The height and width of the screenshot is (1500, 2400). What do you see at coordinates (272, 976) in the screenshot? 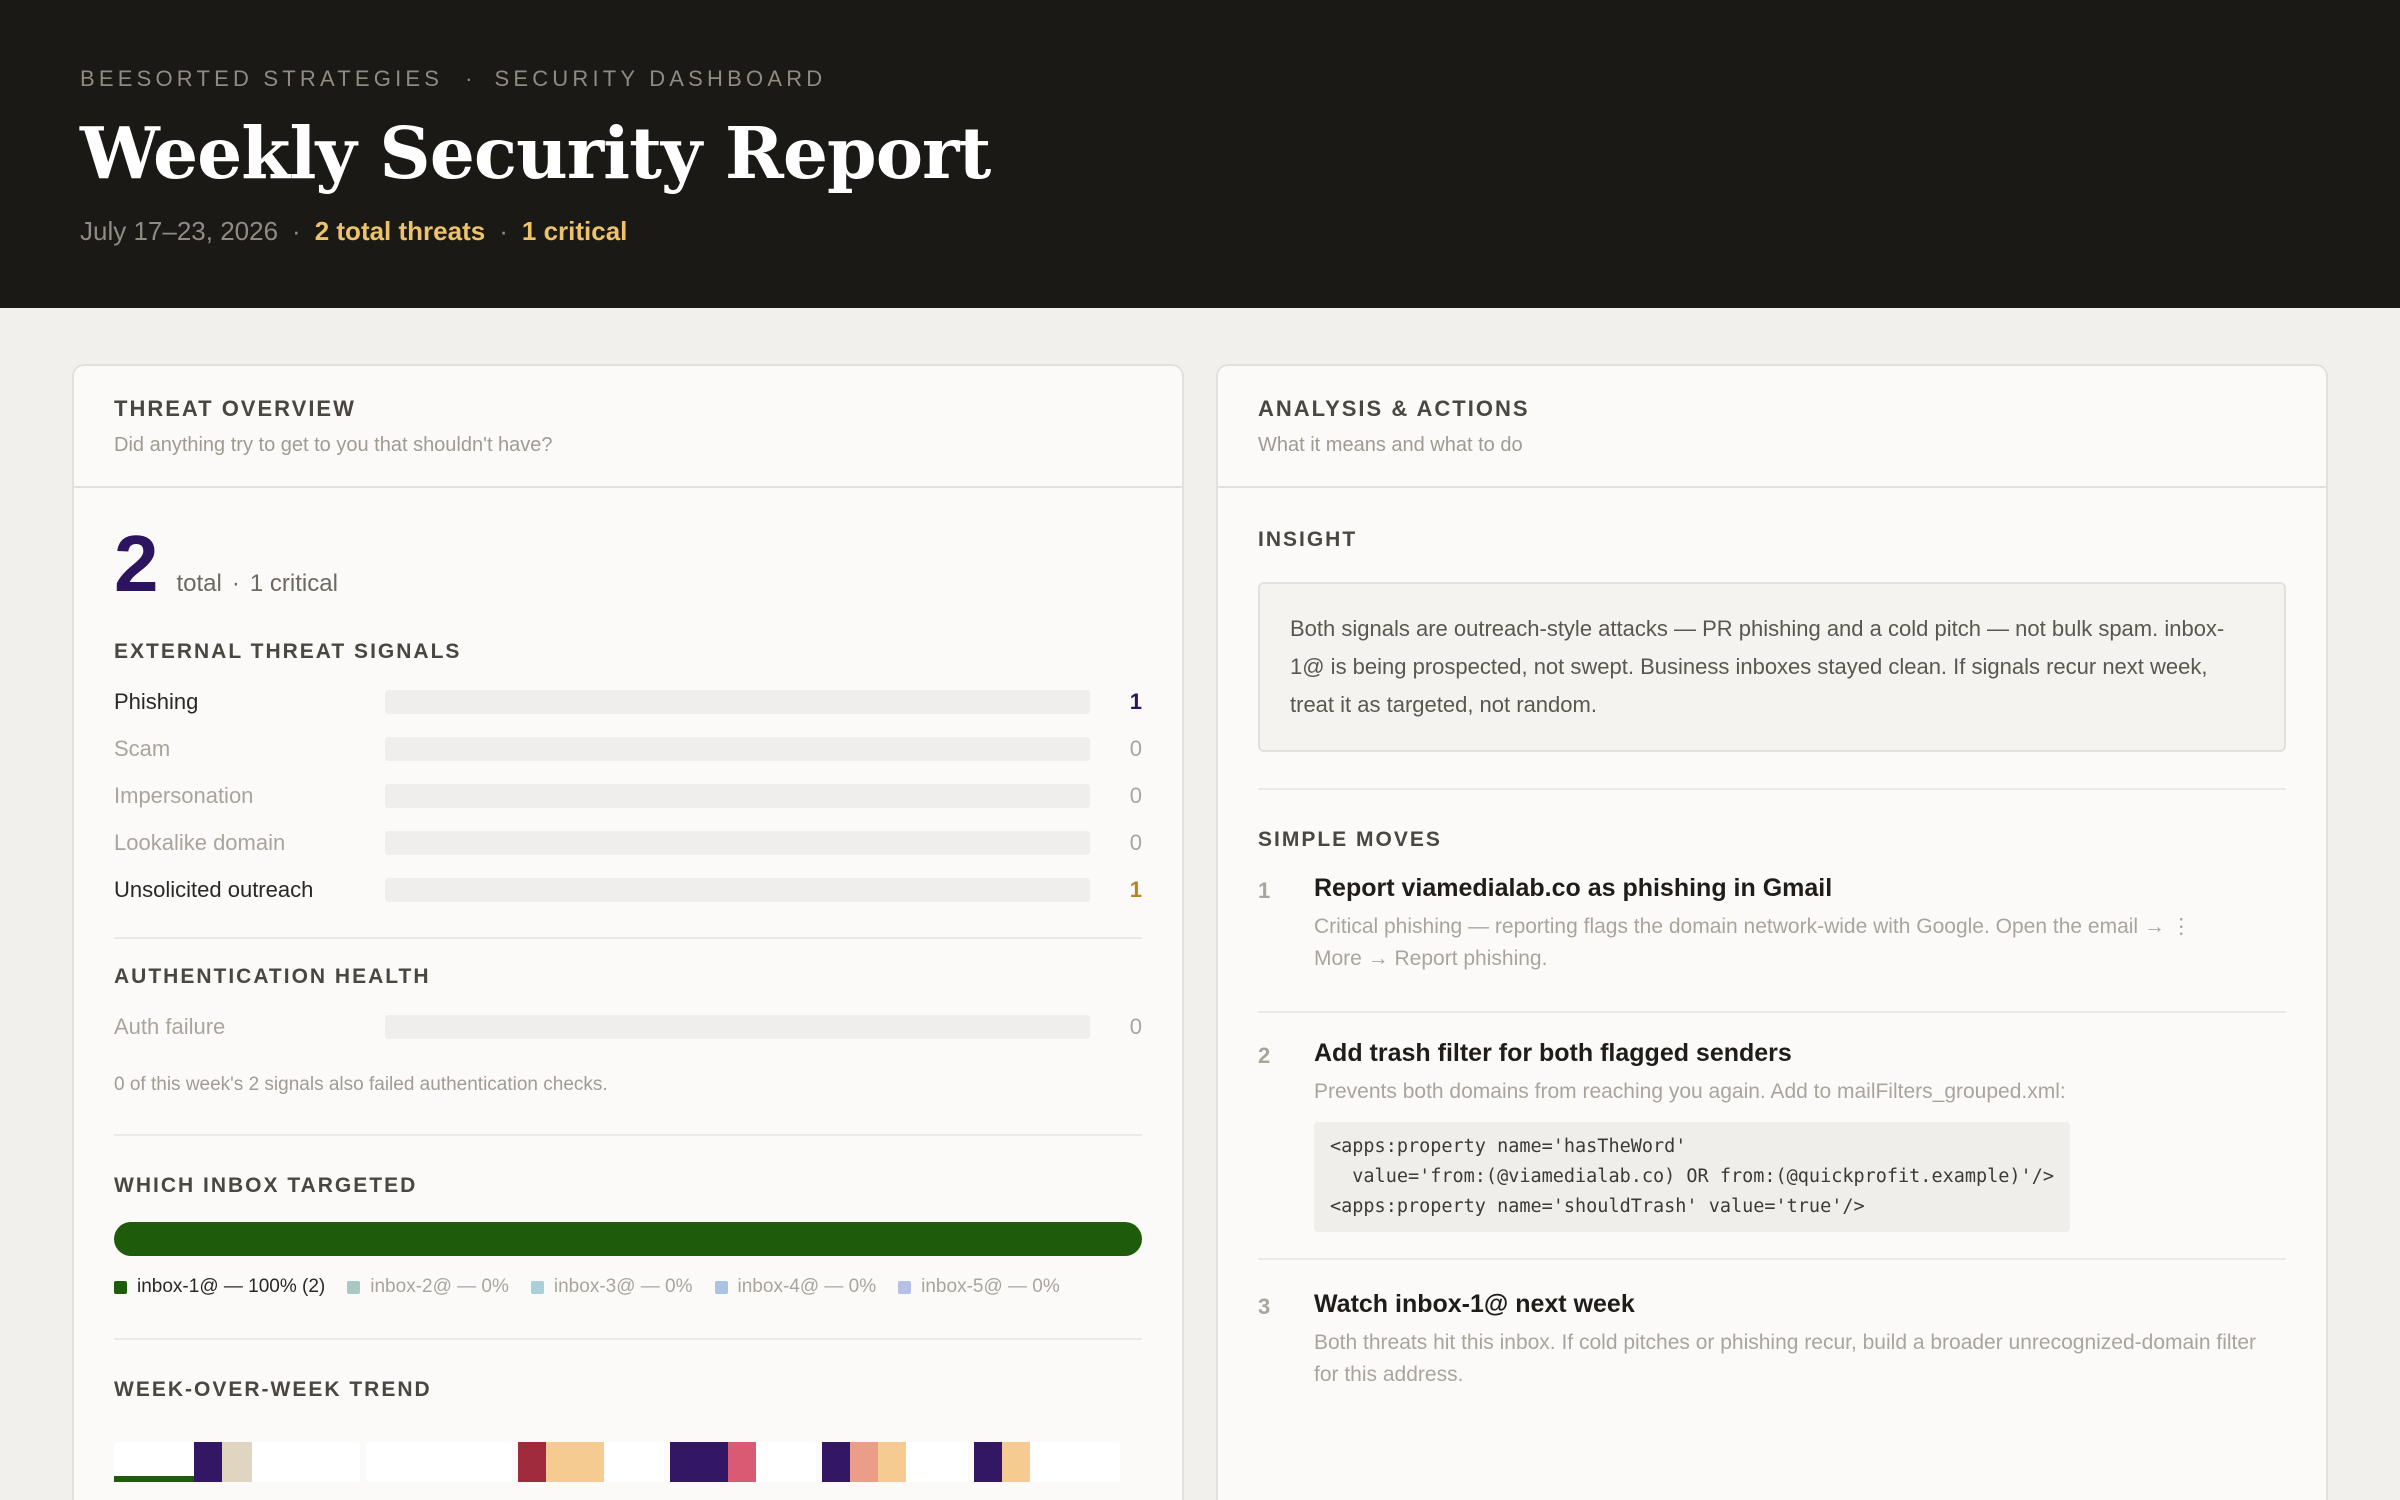
I see `auth-health-title: AUTHENTICATION HEALTH` at bounding box center [272, 976].